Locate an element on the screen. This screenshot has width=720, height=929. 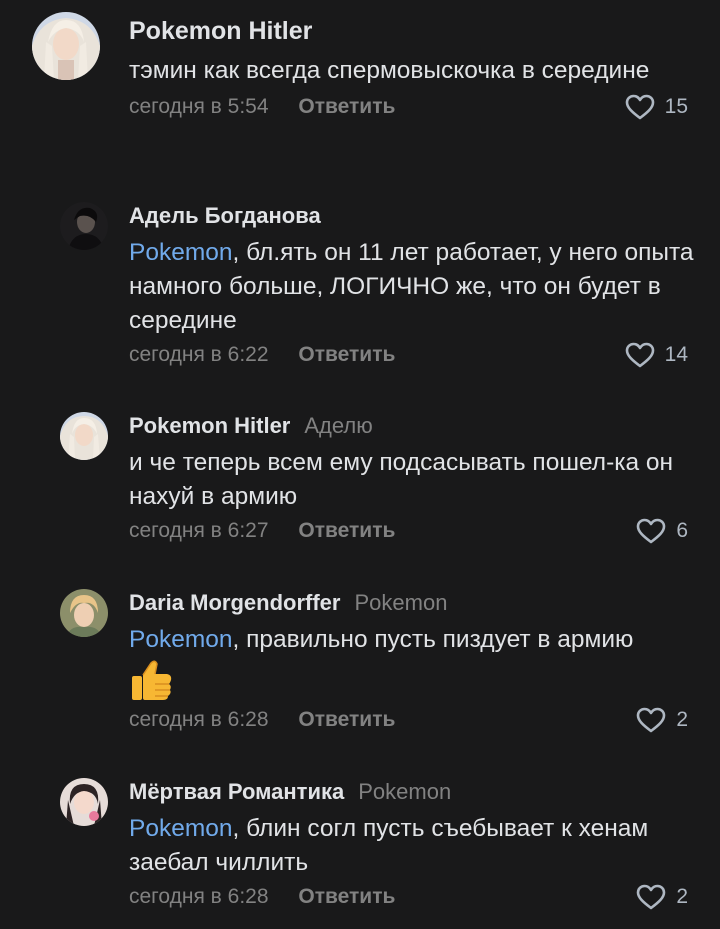
comment-text: Pokemon, правильно пусть пиздует в армию is located at coordinates (419, 640).